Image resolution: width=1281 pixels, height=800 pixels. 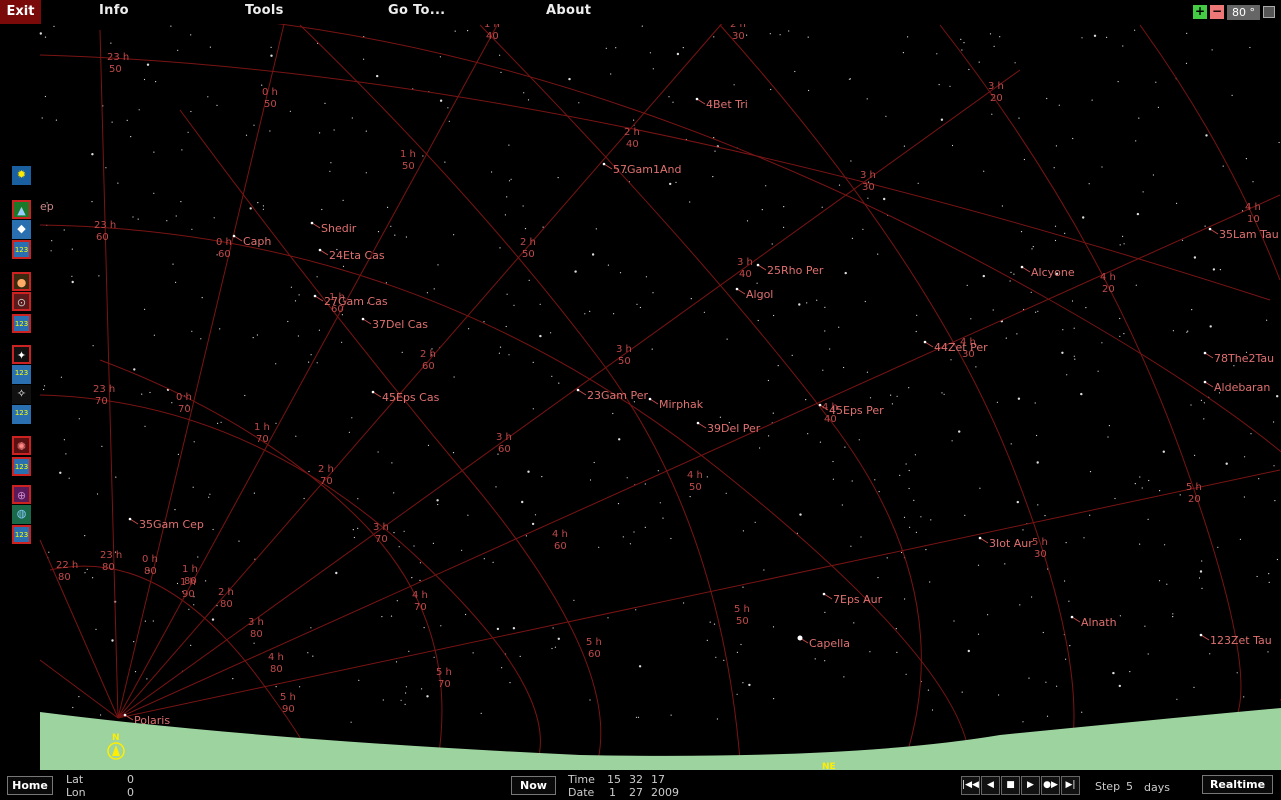 What do you see at coordinates (21, 301) in the screenshot?
I see `constellation-icon: ⊙` at bounding box center [21, 301].